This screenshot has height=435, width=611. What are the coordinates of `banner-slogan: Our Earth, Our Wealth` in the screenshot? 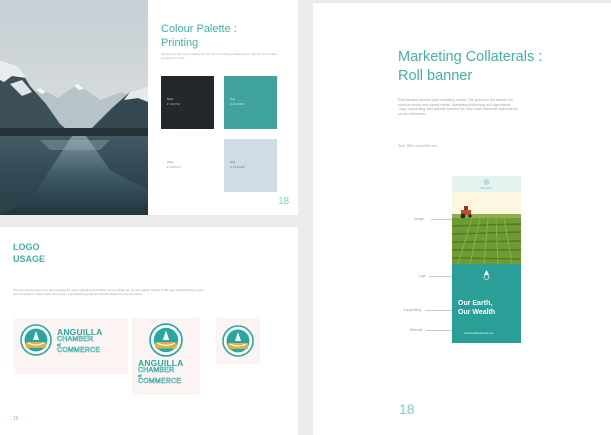 It's located at (488, 308).